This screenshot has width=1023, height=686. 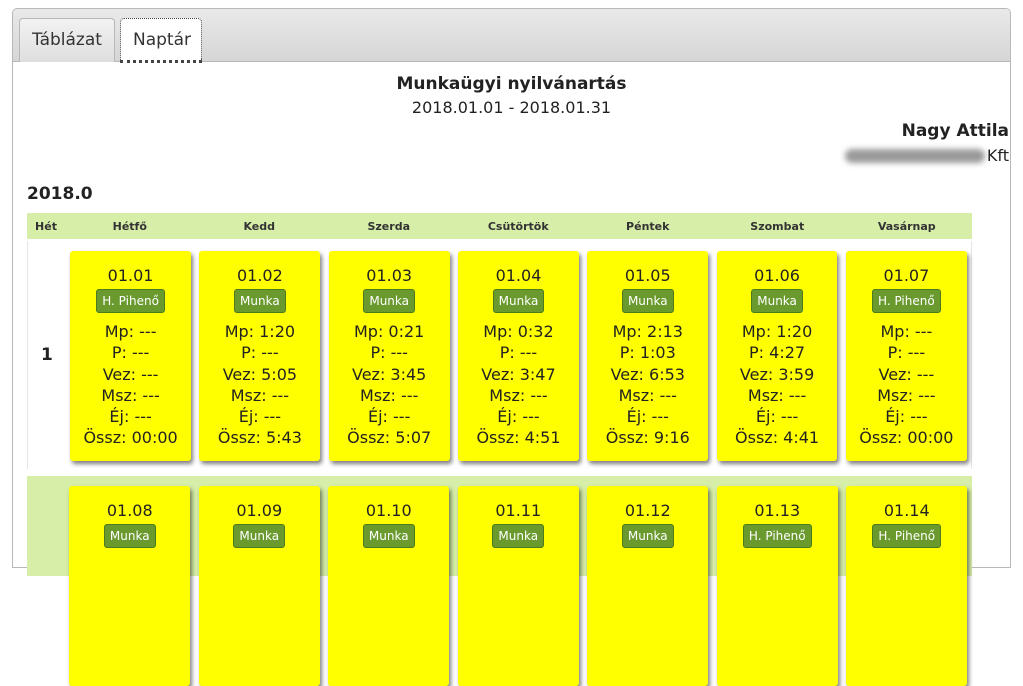 What do you see at coordinates (389, 586) in the screenshot?
I see `day-card: 01.10 Munka` at bounding box center [389, 586].